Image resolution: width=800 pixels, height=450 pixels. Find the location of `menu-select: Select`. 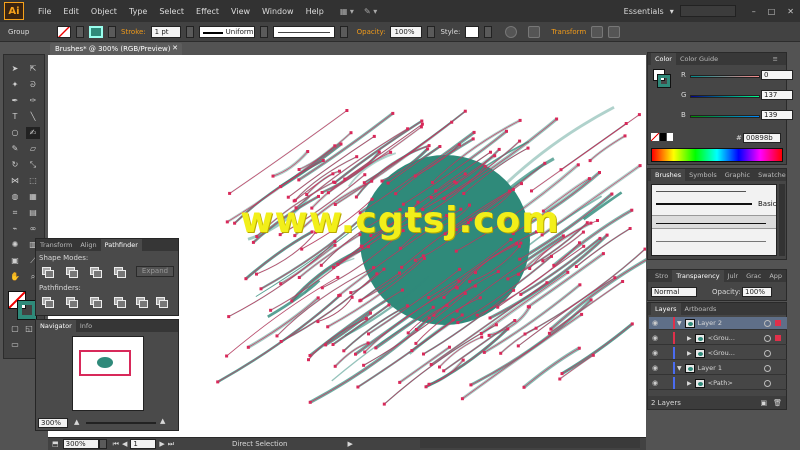

menu-select: Select is located at coordinates (171, 11).